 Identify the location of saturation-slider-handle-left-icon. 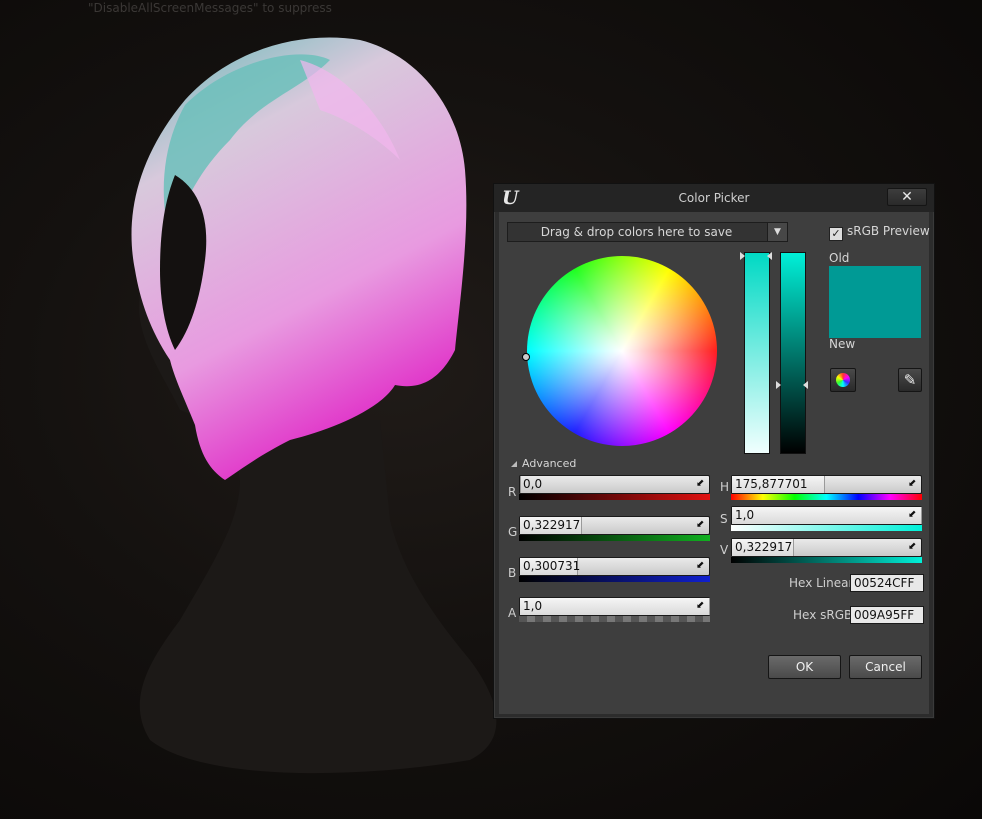
(742, 256).